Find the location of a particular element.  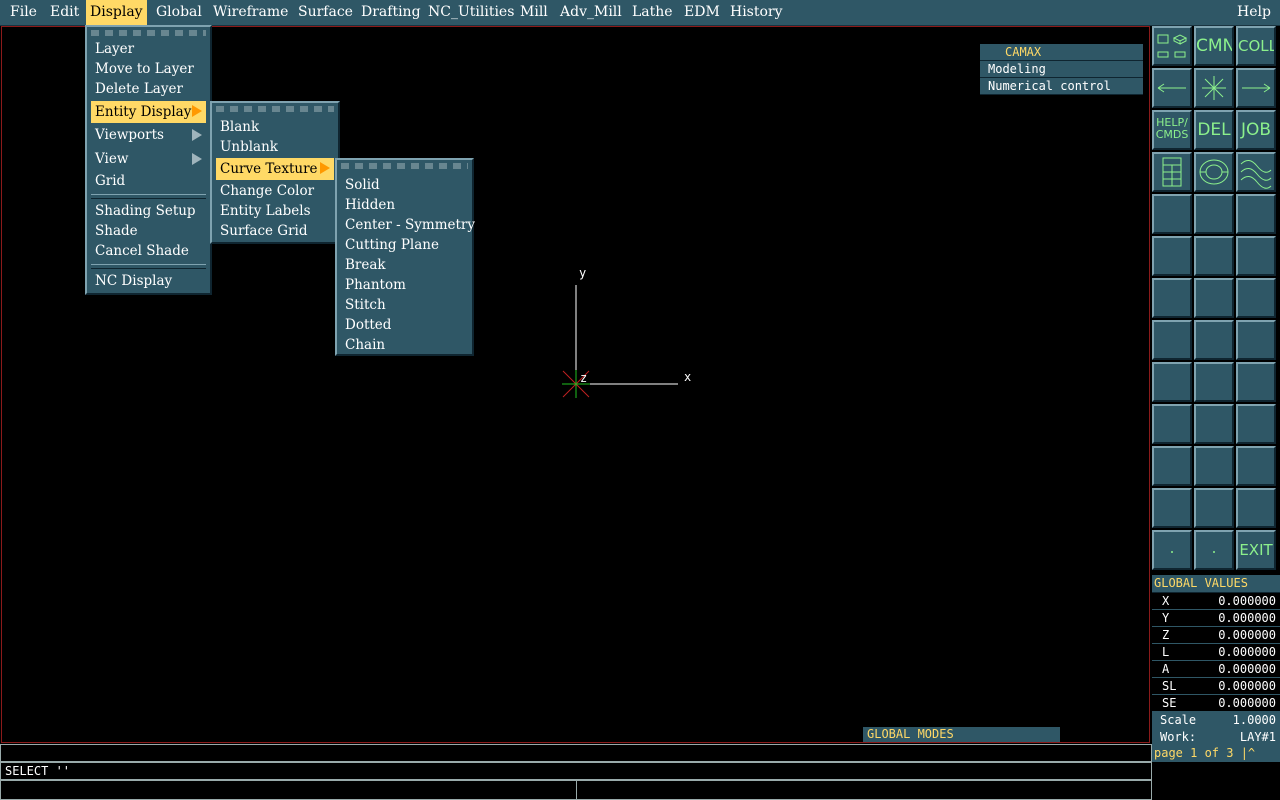

camax-numerical-control: Numerical control is located at coordinates (1061, 86).